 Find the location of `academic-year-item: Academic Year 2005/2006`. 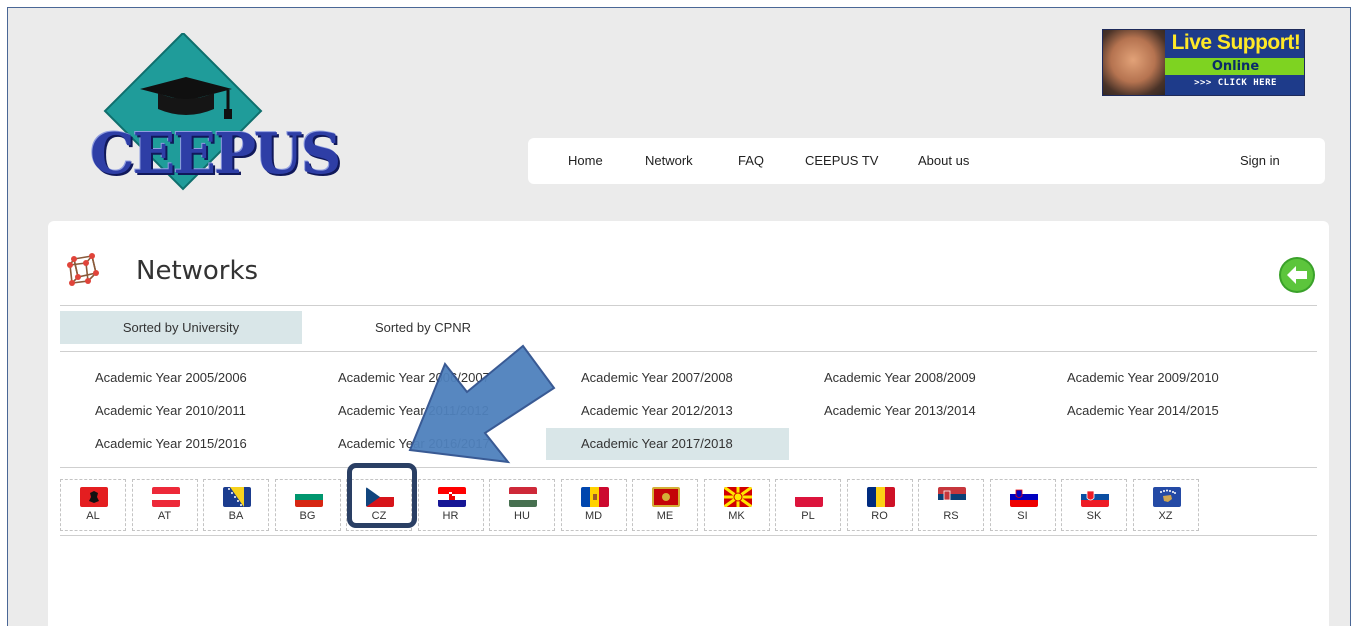

academic-year-item: Academic Year 2005/2006 is located at coordinates (181, 378).